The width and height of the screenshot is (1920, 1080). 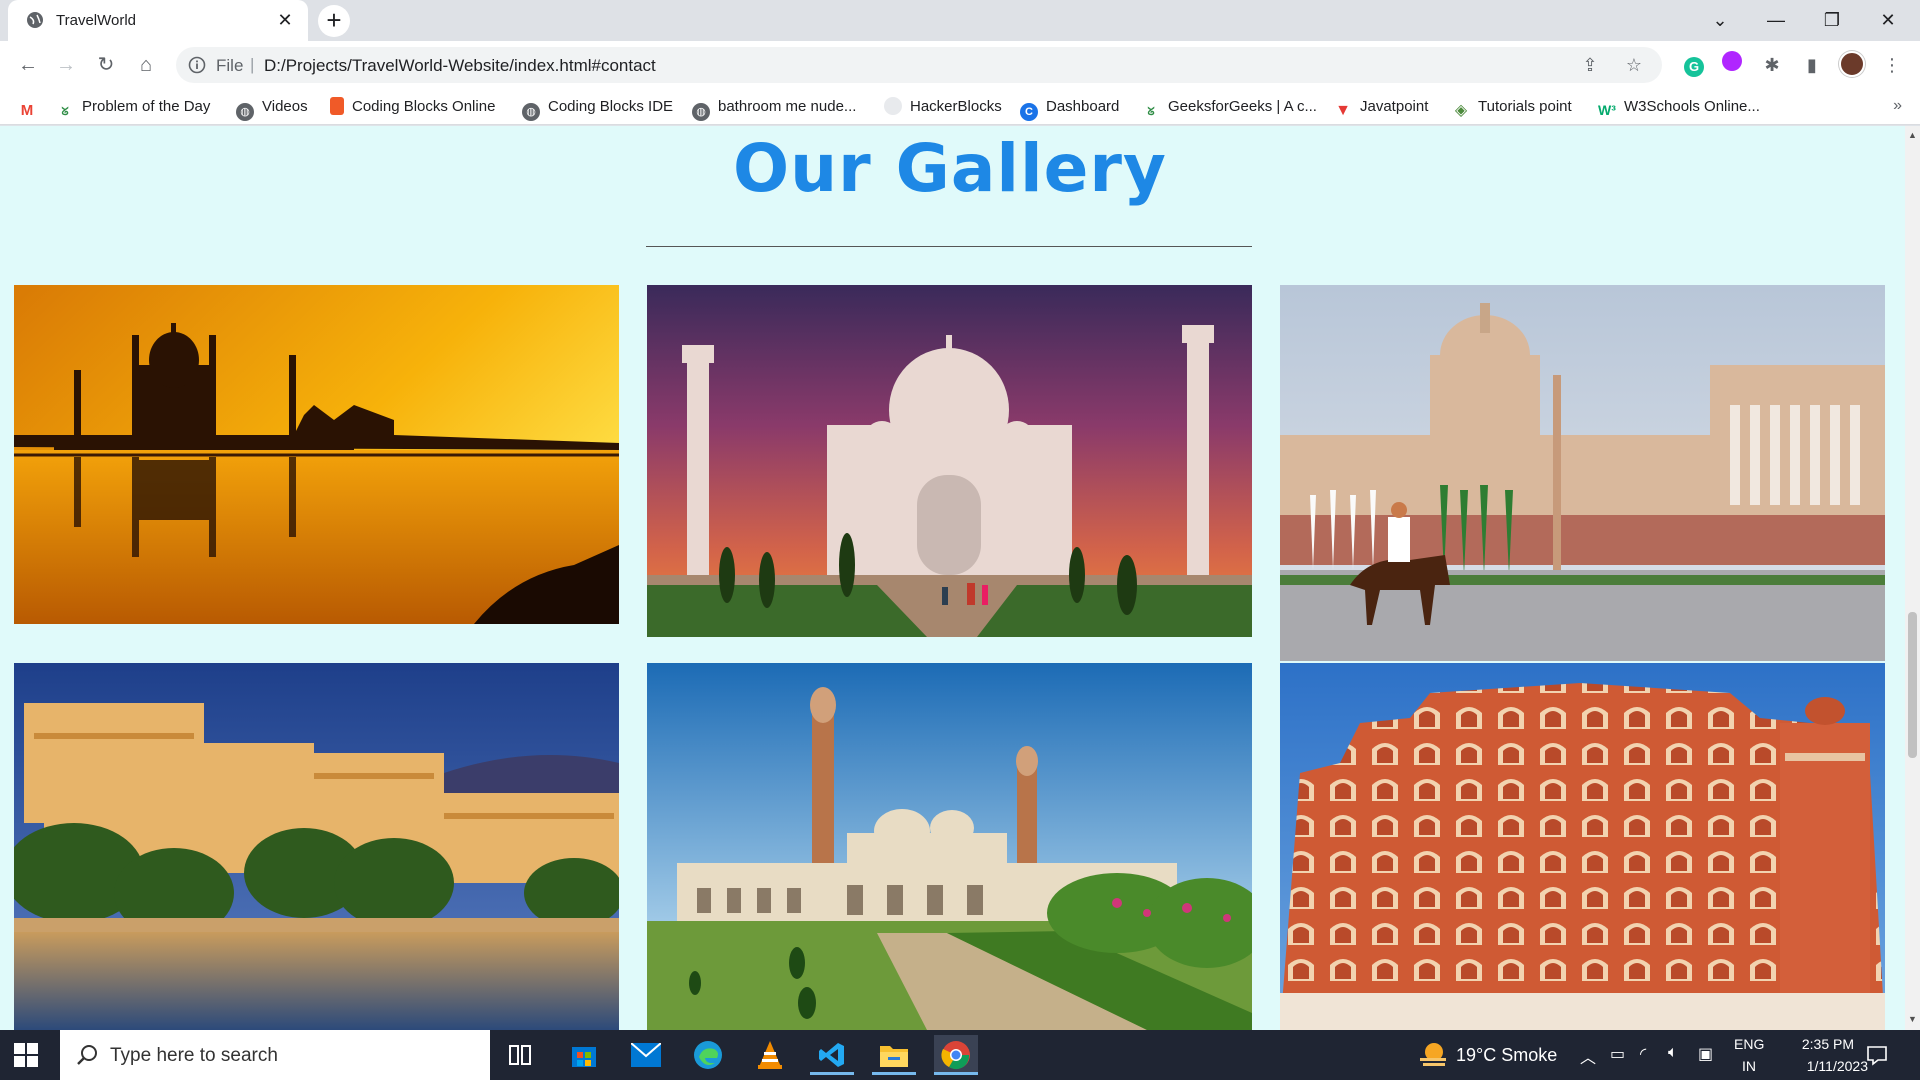 I want to click on share-icon: ⇪, so click(x=1590, y=65).